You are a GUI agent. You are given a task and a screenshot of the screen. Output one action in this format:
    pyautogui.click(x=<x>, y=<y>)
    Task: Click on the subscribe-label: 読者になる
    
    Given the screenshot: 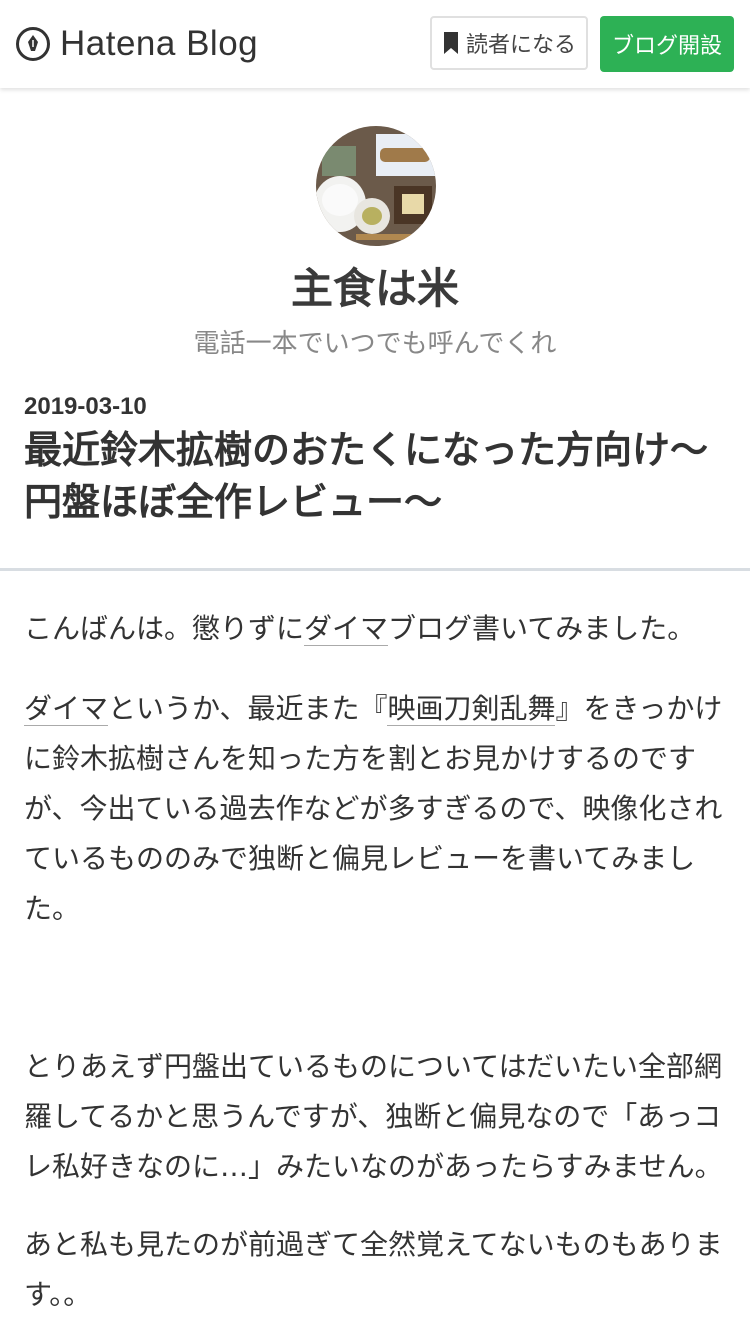 What is the action you would take?
    pyautogui.click(x=520, y=45)
    